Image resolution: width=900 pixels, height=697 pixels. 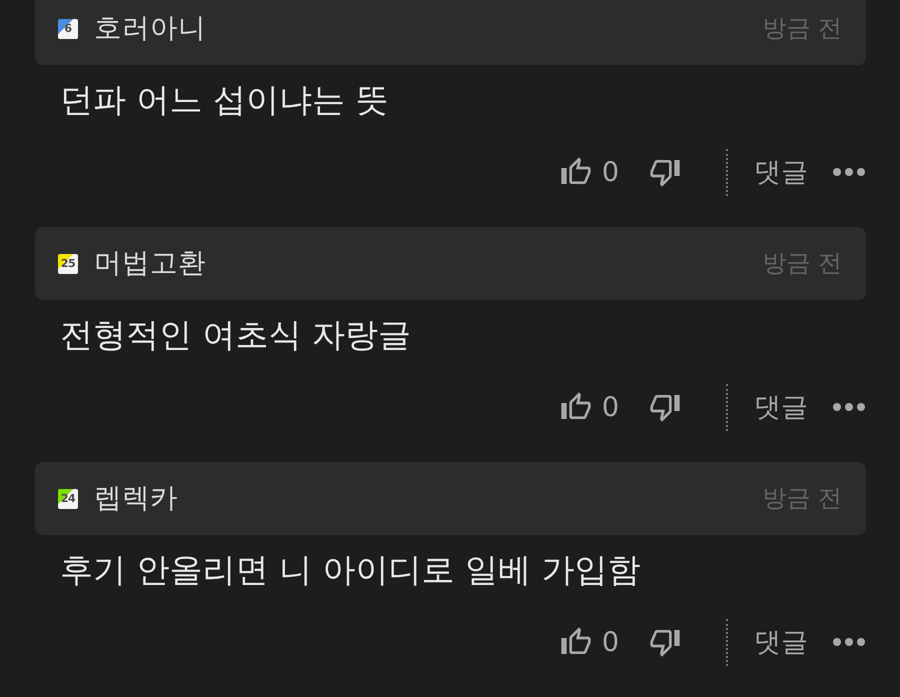 I want to click on level-badge: 24, so click(x=68, y=498).